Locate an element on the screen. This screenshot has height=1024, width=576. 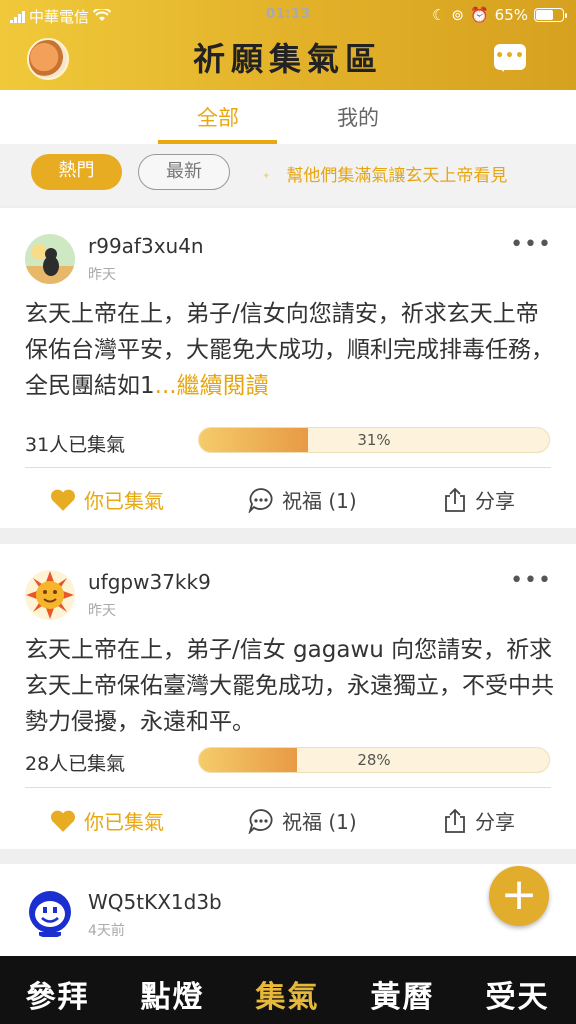
slogan-label: 幫他們集滿氣讓玄天上帝看見 is located at coordinates (397, 176).